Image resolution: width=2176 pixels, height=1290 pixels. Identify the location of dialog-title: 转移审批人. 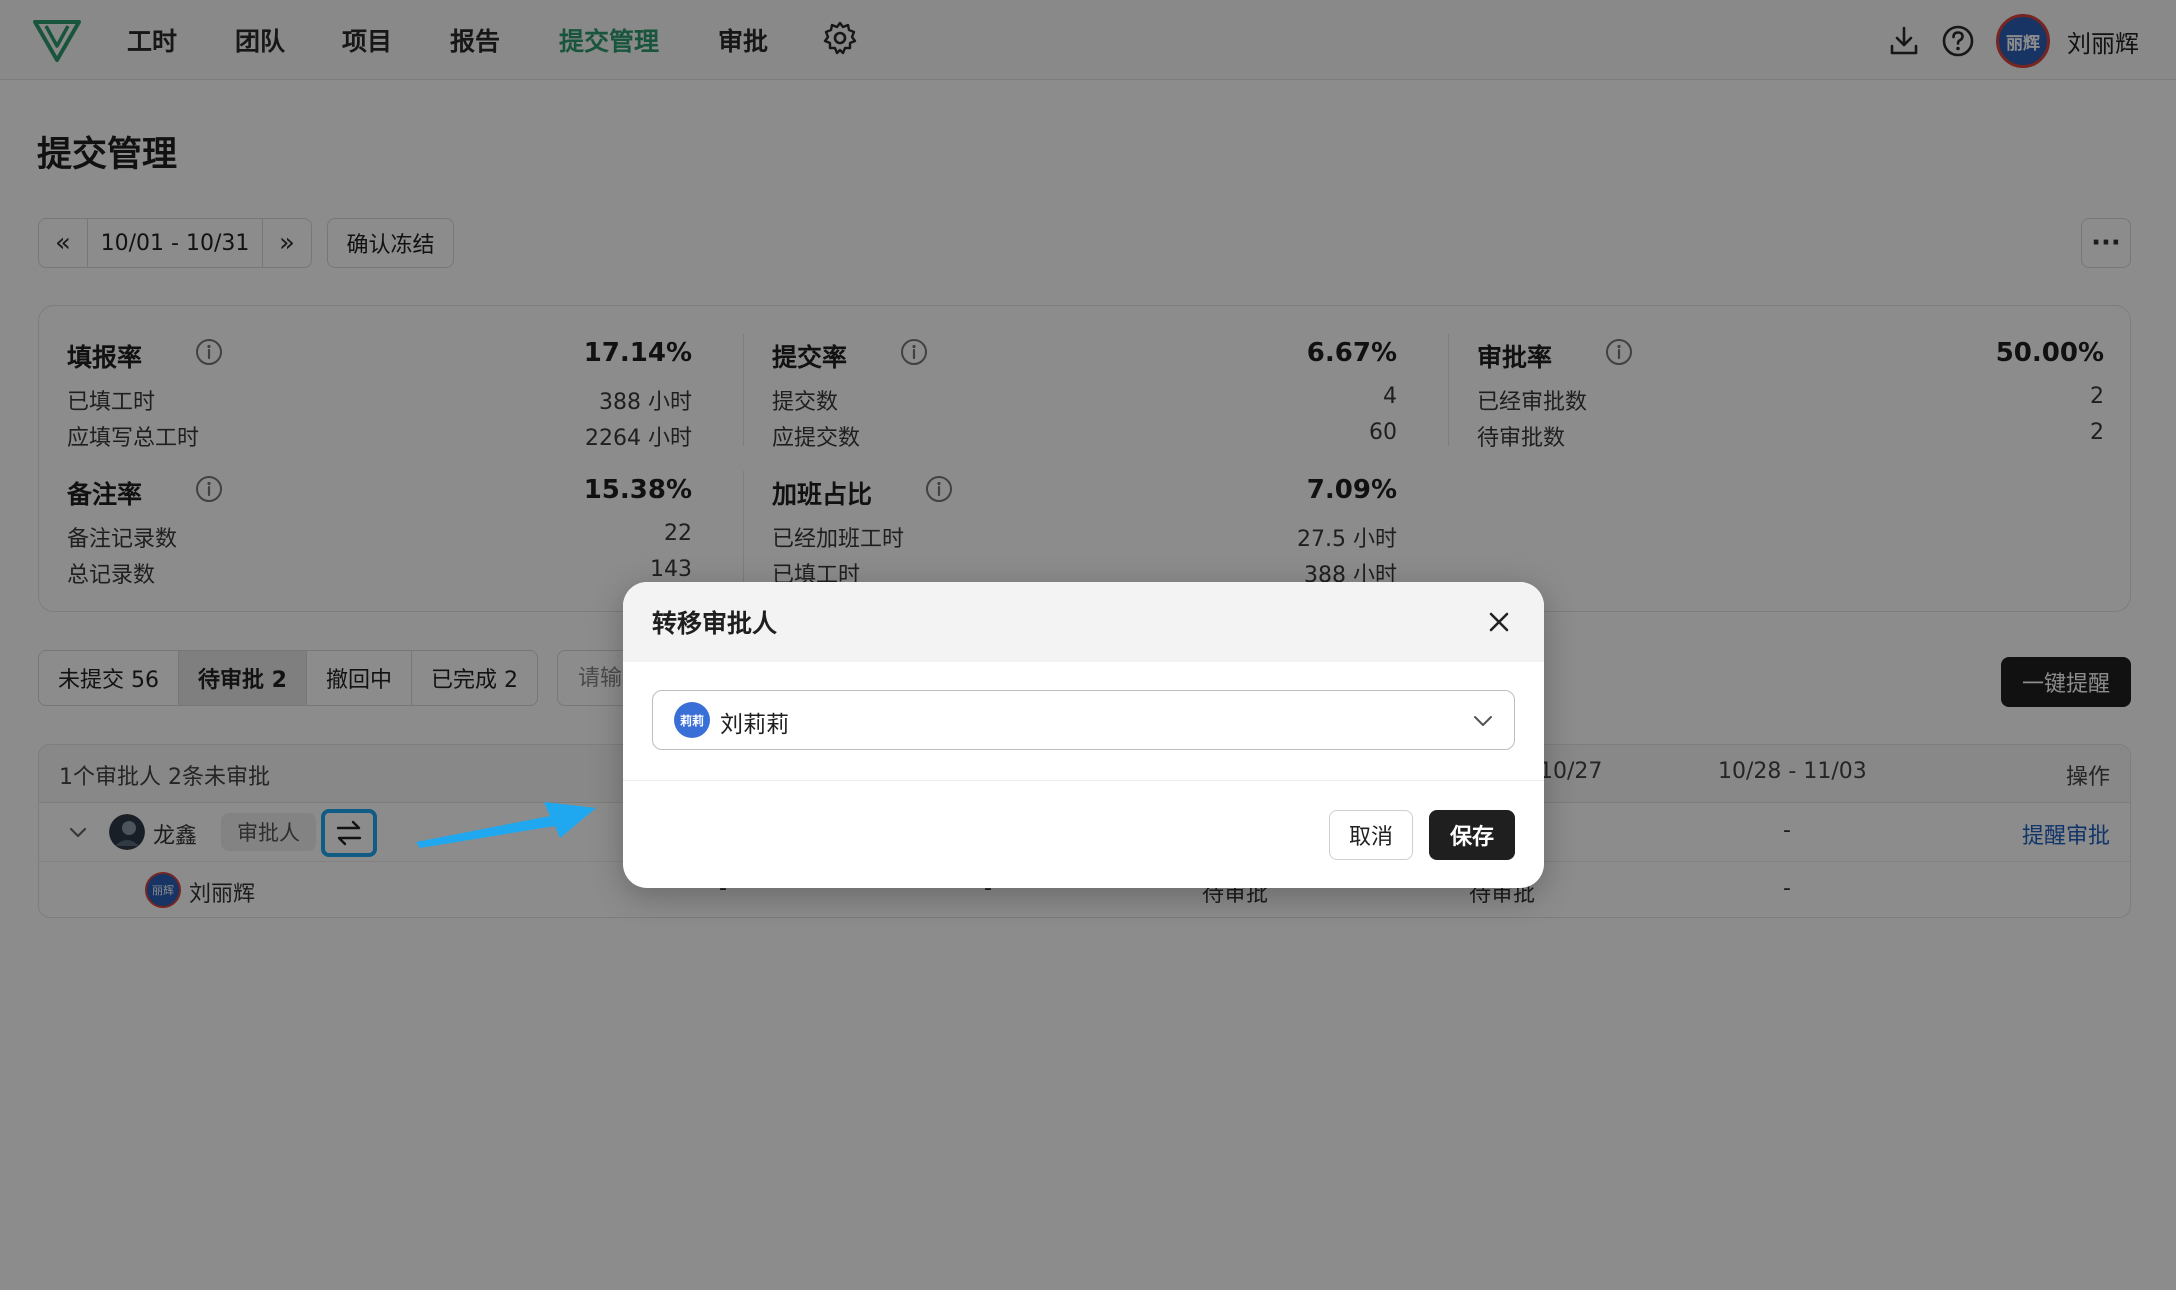
(715, 623).